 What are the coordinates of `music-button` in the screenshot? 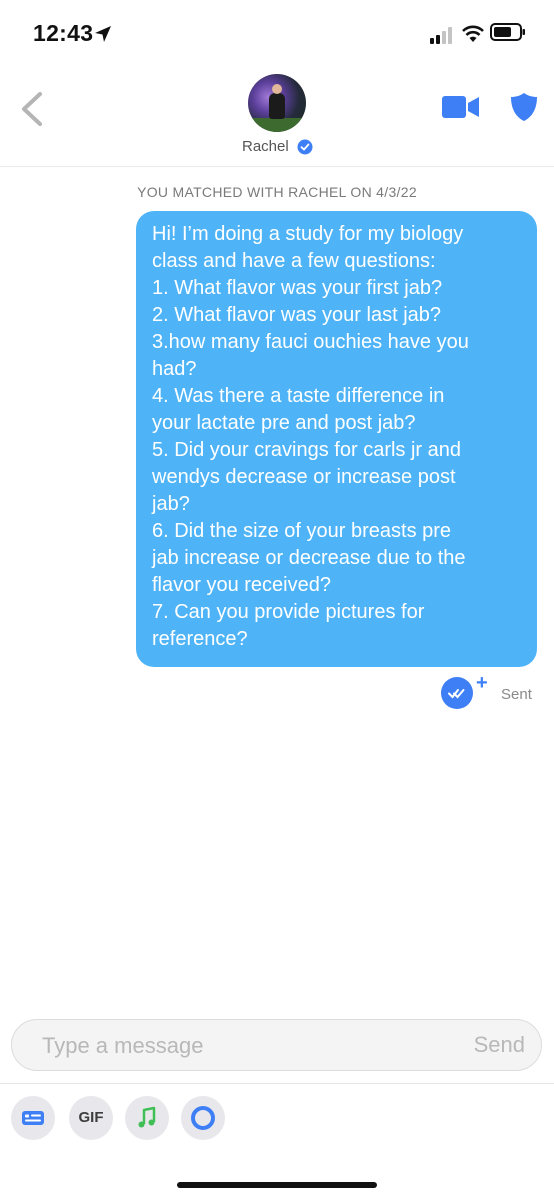 It's located at (147, 1118).